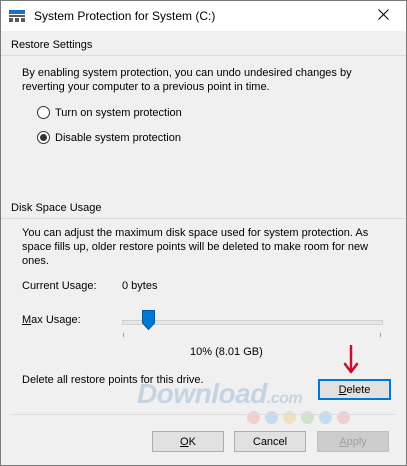 The image size is (407, 466). I want to click on watermark-dots, so click(301, 417).